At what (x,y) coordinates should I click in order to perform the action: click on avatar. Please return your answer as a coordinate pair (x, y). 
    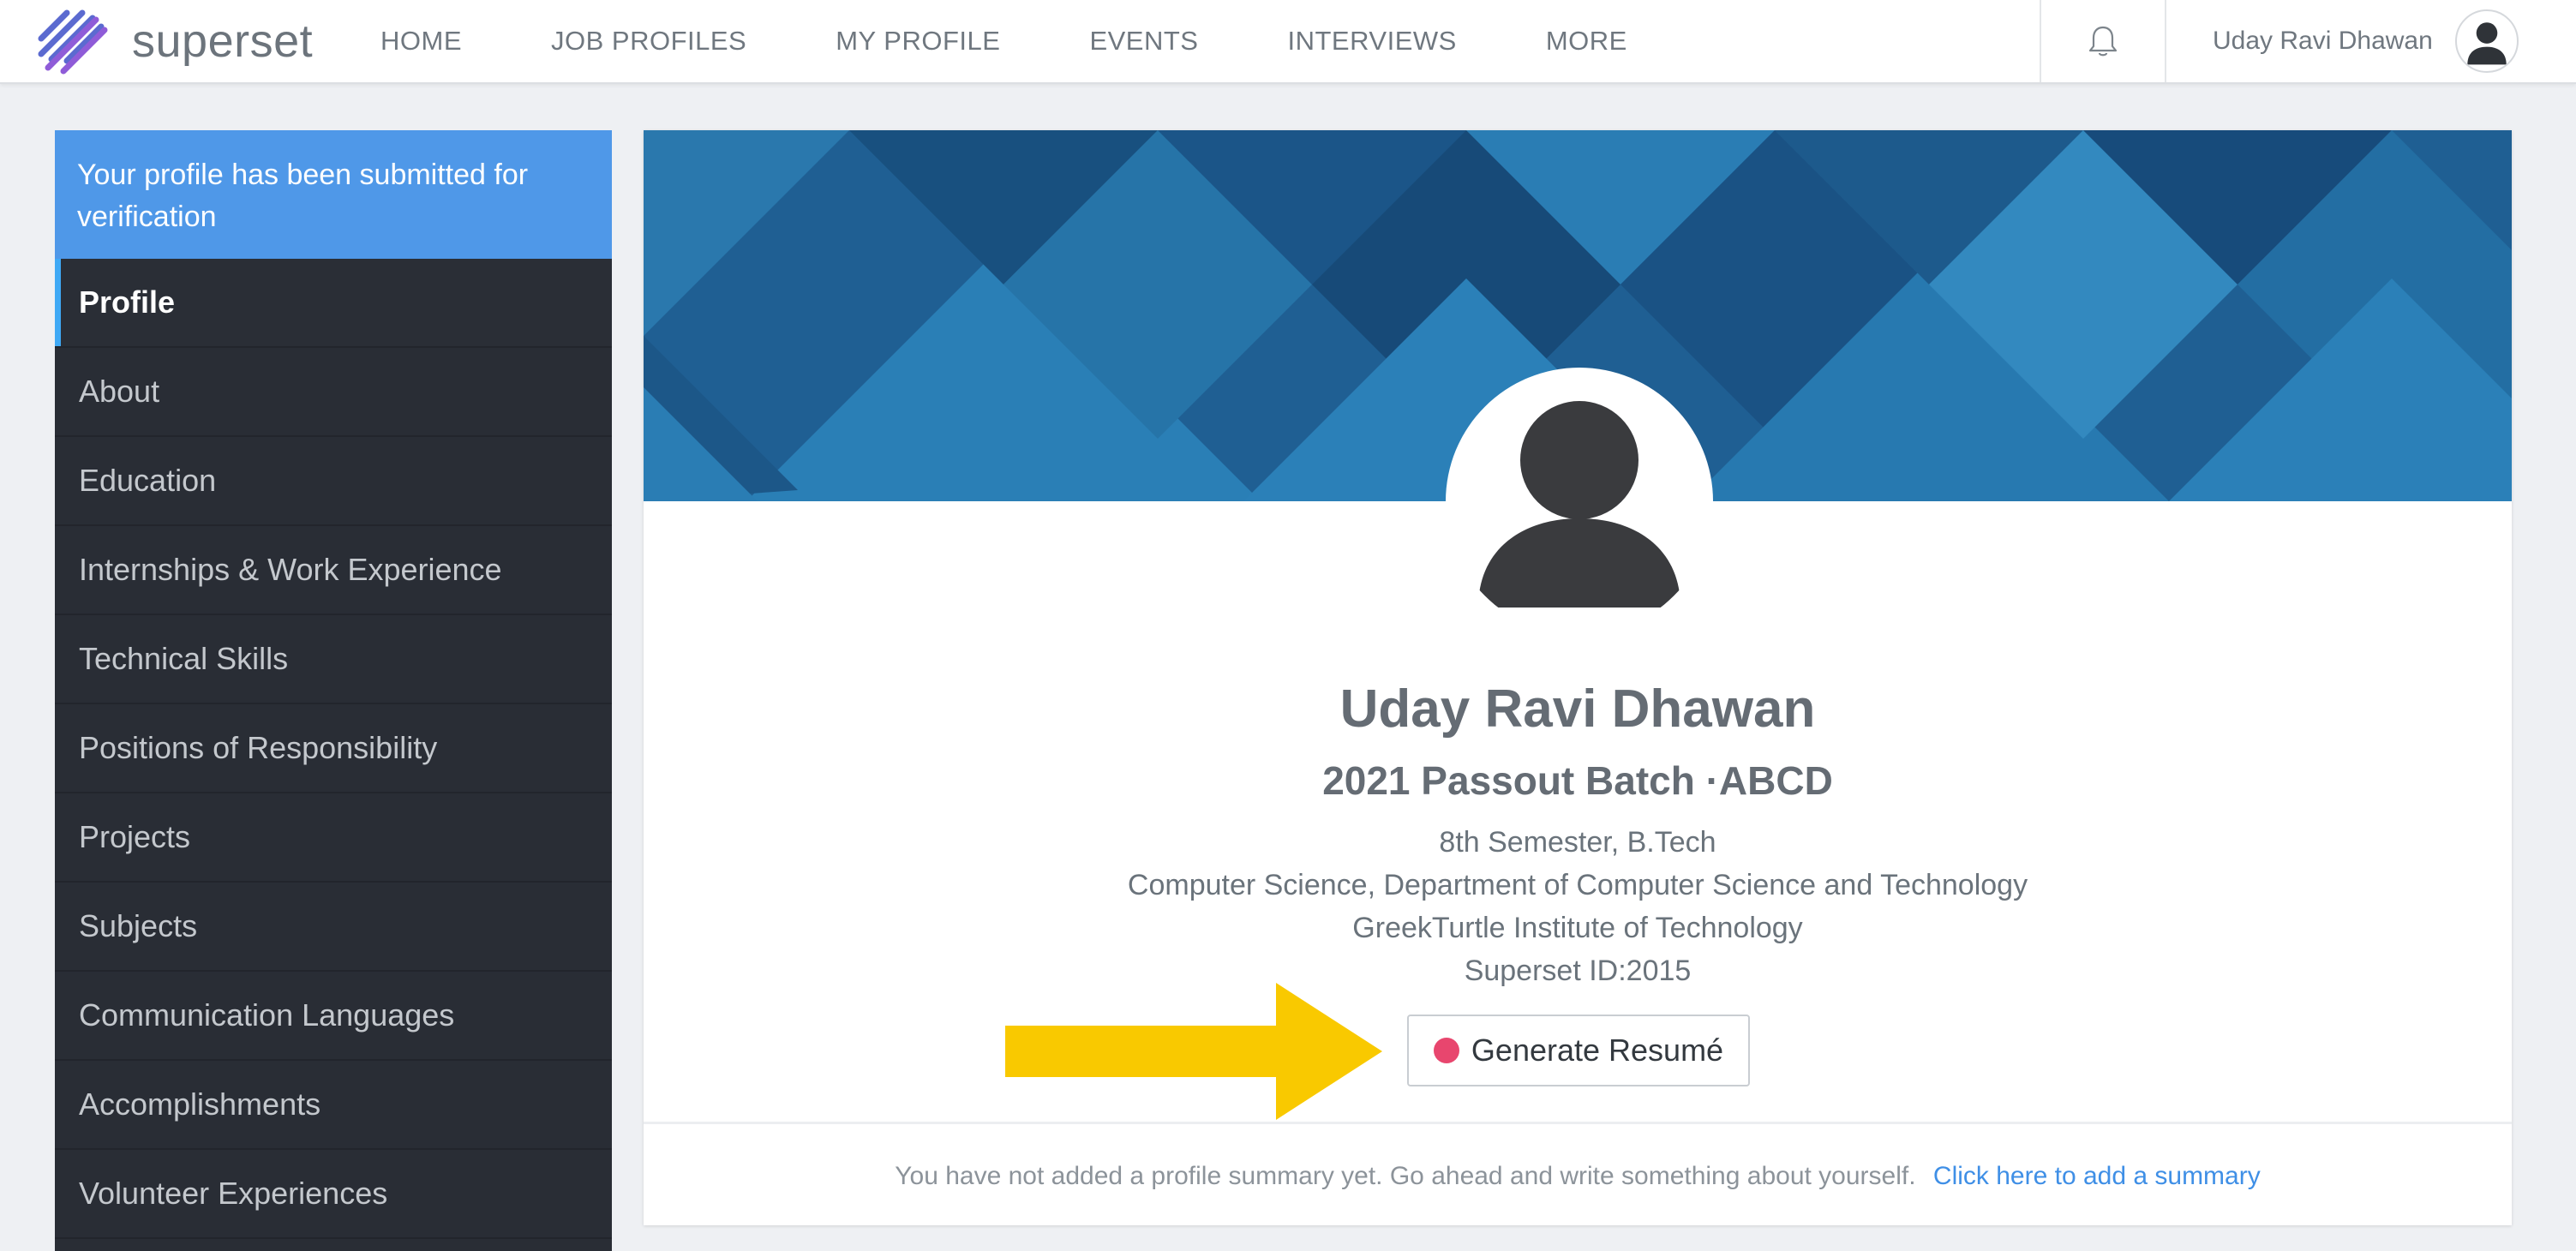
    Looking at the image, I should click on (2486, 41).